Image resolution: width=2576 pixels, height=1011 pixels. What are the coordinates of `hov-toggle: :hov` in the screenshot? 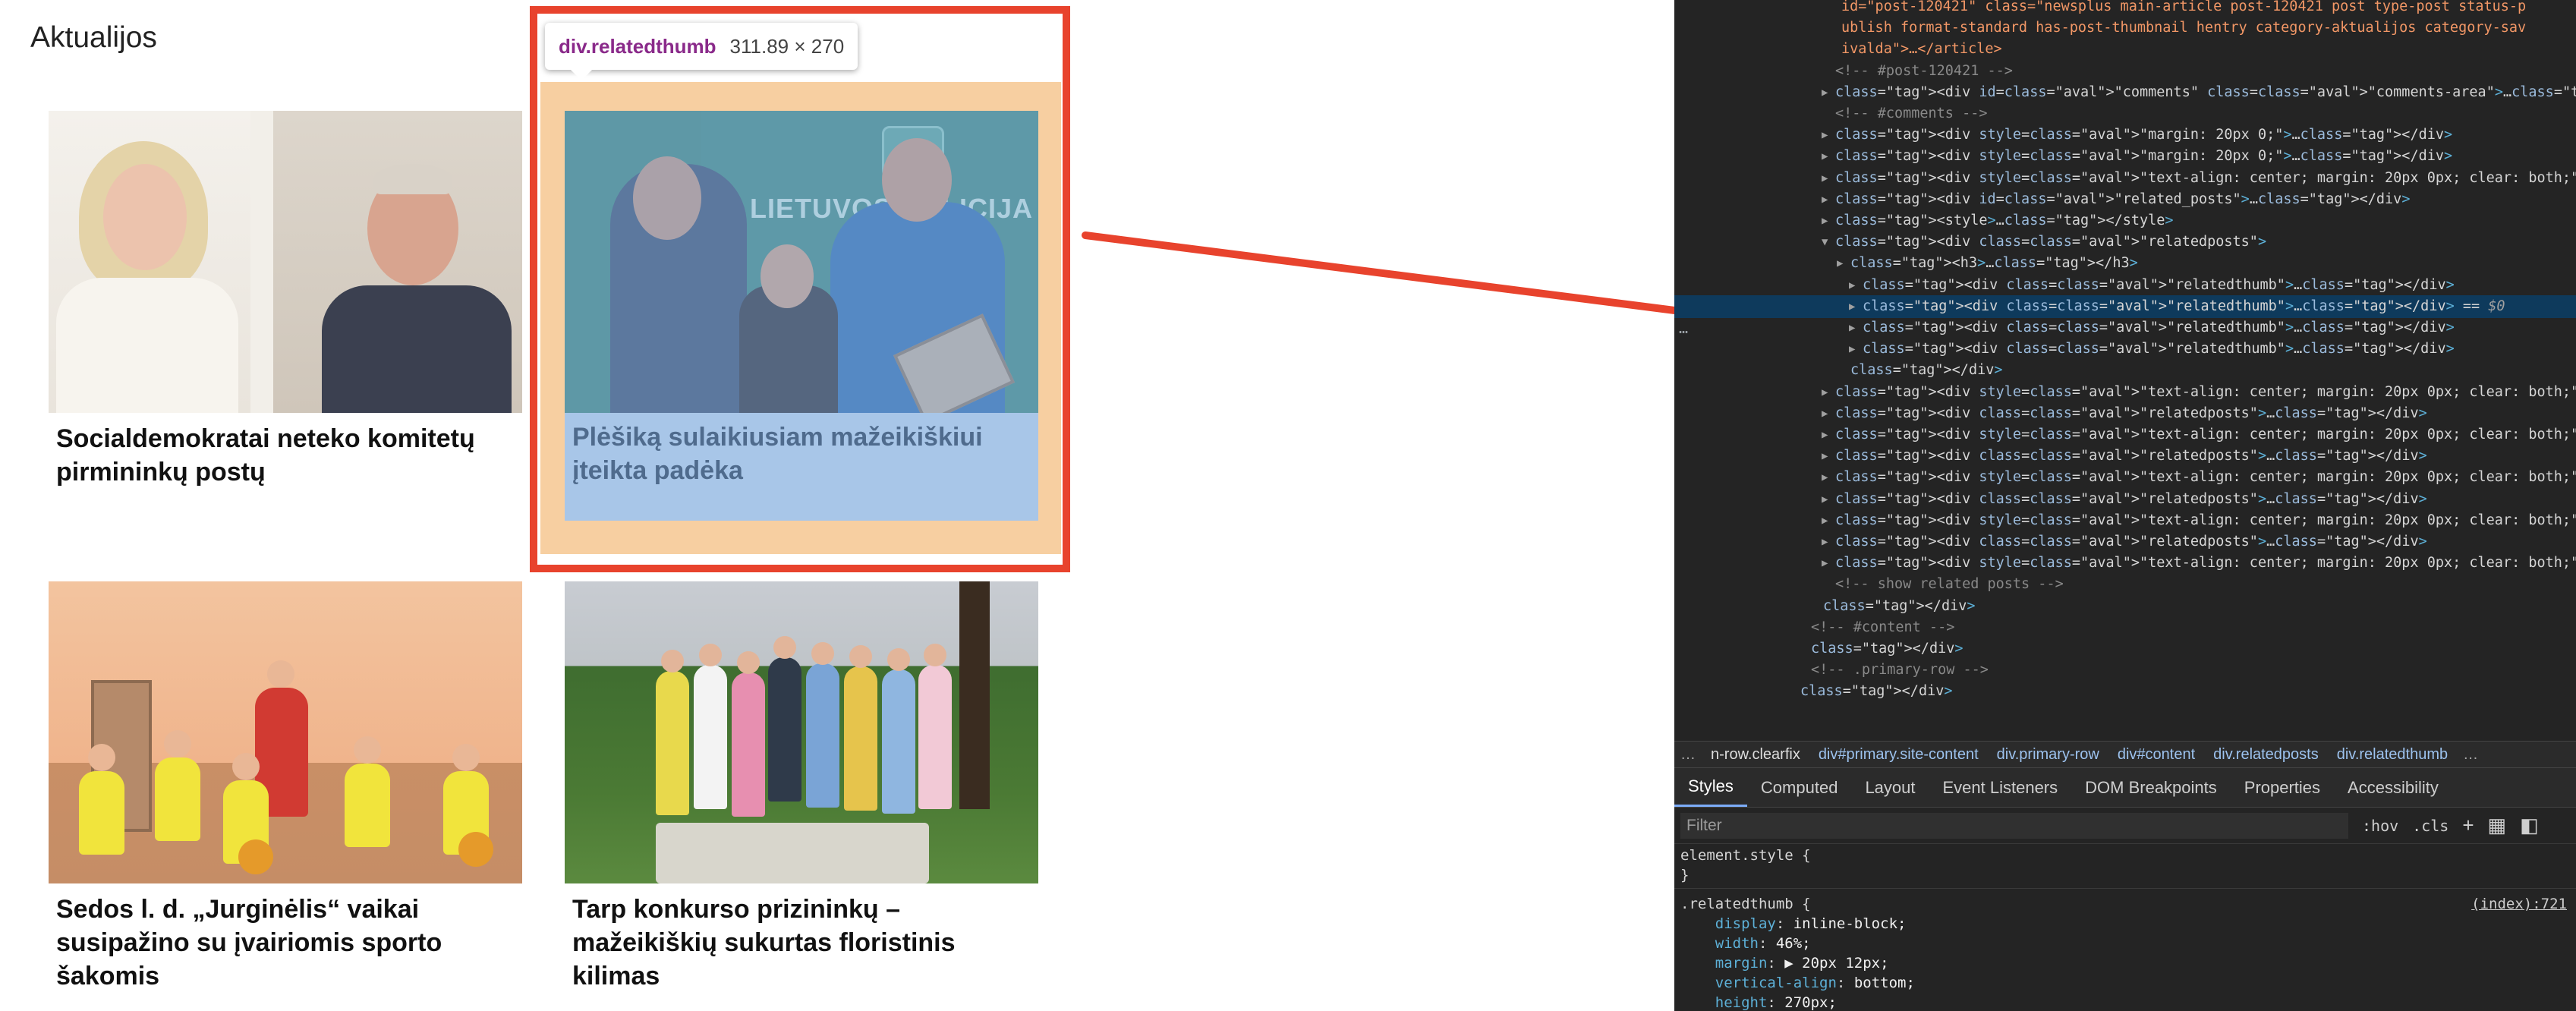 It's located at (2380, 826).